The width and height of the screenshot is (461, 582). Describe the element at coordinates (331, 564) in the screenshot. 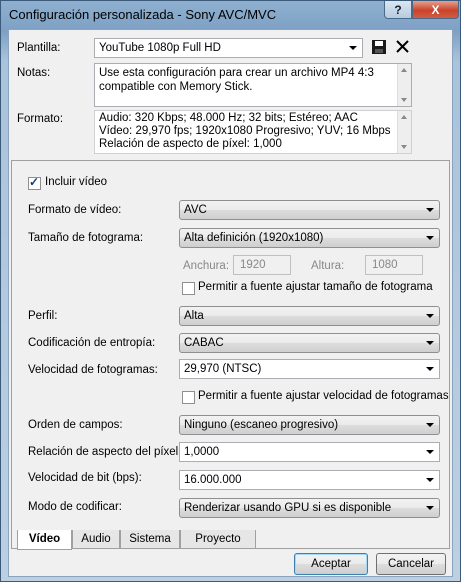

I see `accept-button: Aceptar` at that location.